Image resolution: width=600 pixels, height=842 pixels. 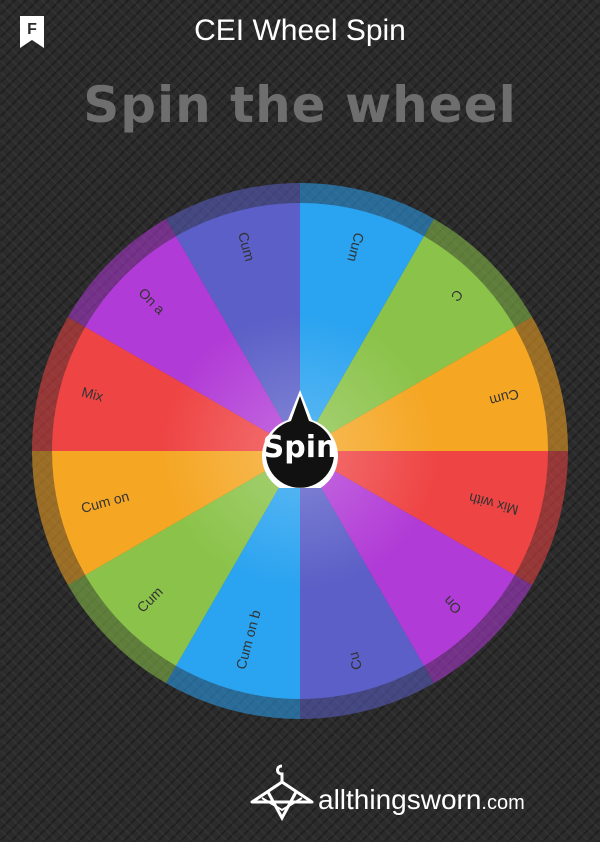 I want to click on hanger-logo-icon, so click(x=282, y=793).